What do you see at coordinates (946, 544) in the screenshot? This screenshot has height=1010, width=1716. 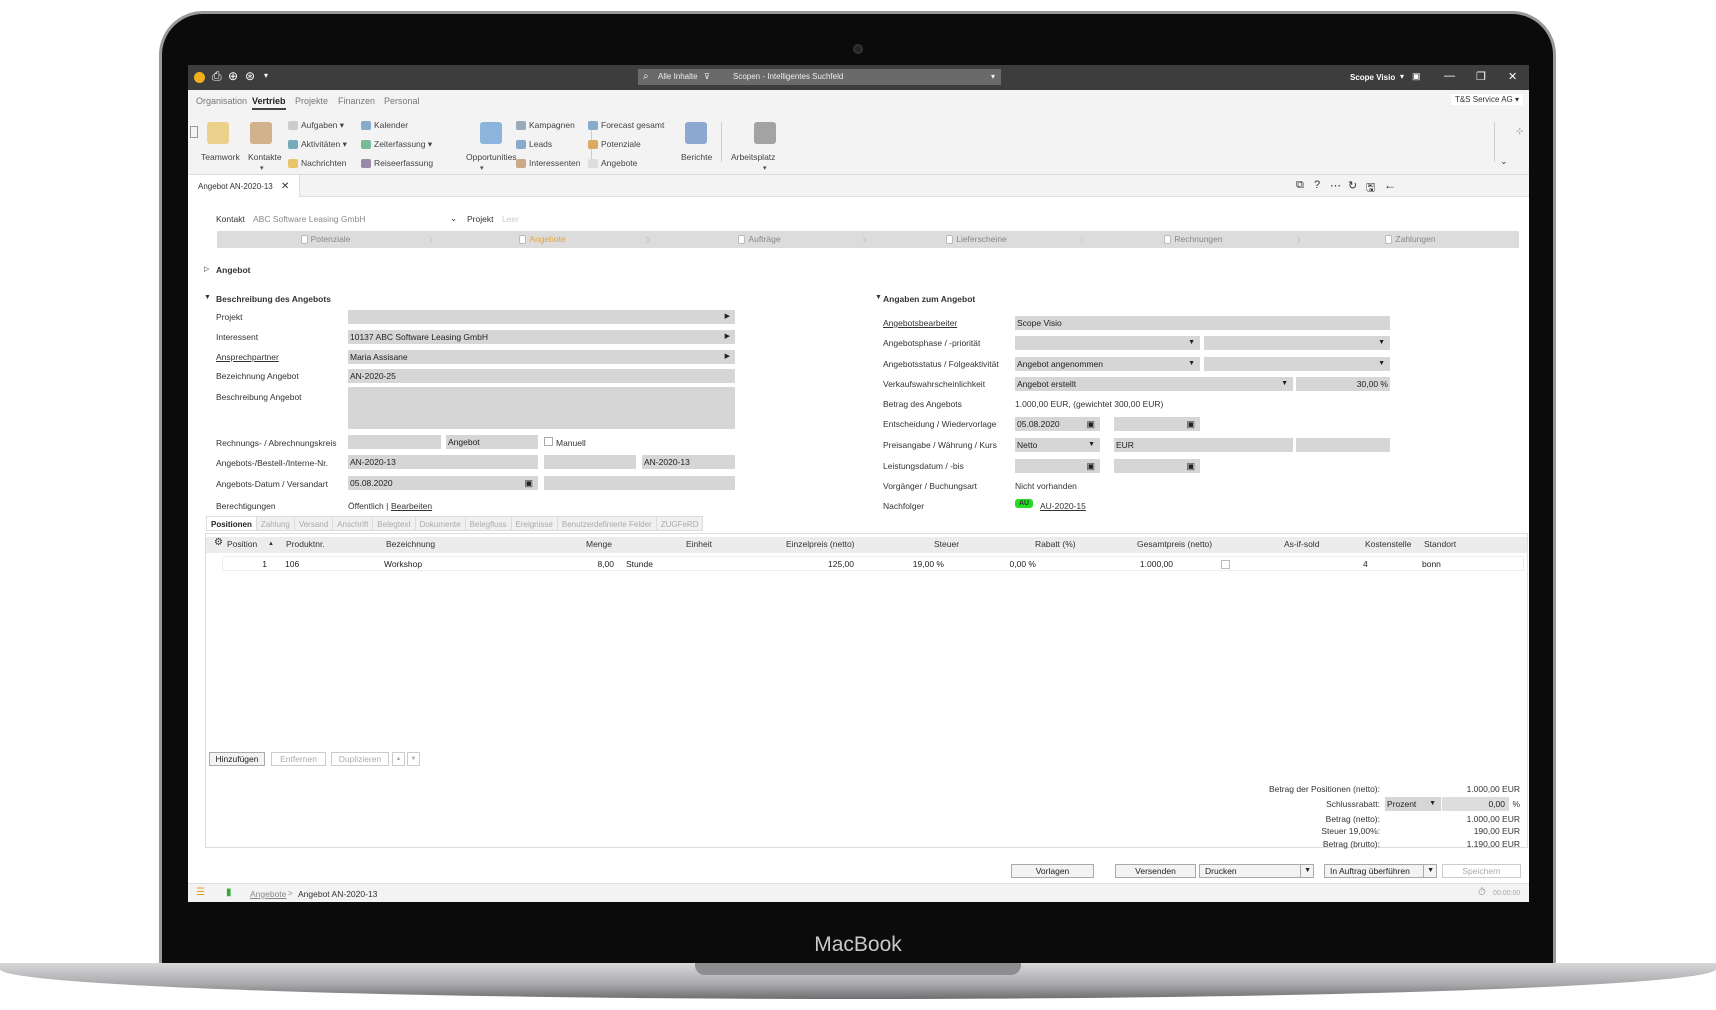 I see `column-header-steuer: Steuer` at bounding box center [946, 544].